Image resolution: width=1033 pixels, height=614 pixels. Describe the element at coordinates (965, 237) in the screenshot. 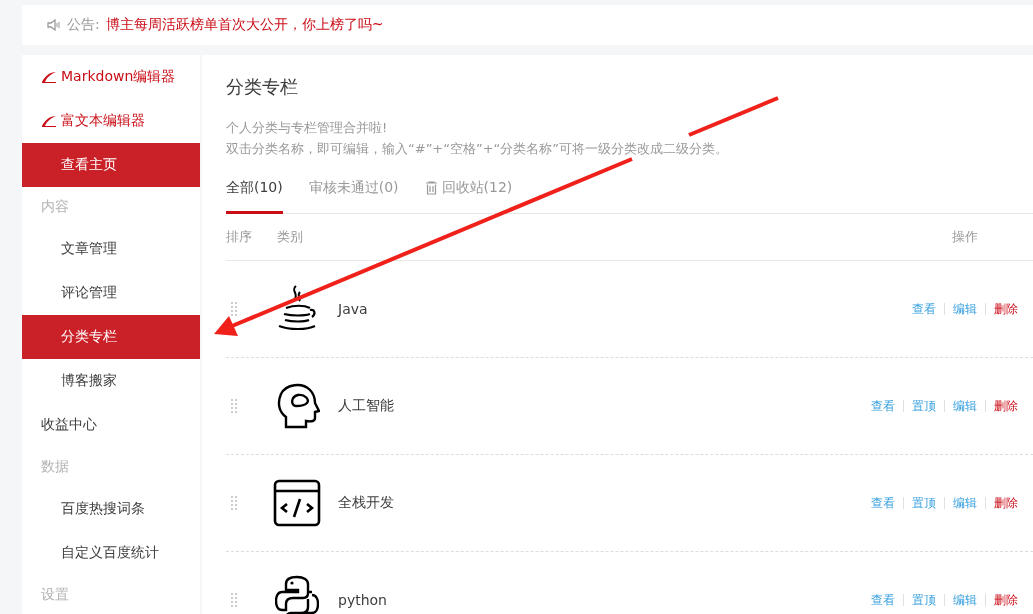

I see `column-header: 操作` at that location.